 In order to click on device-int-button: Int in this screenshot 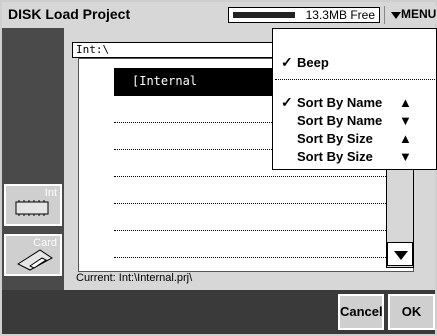, I will do `click(33, 205)`.